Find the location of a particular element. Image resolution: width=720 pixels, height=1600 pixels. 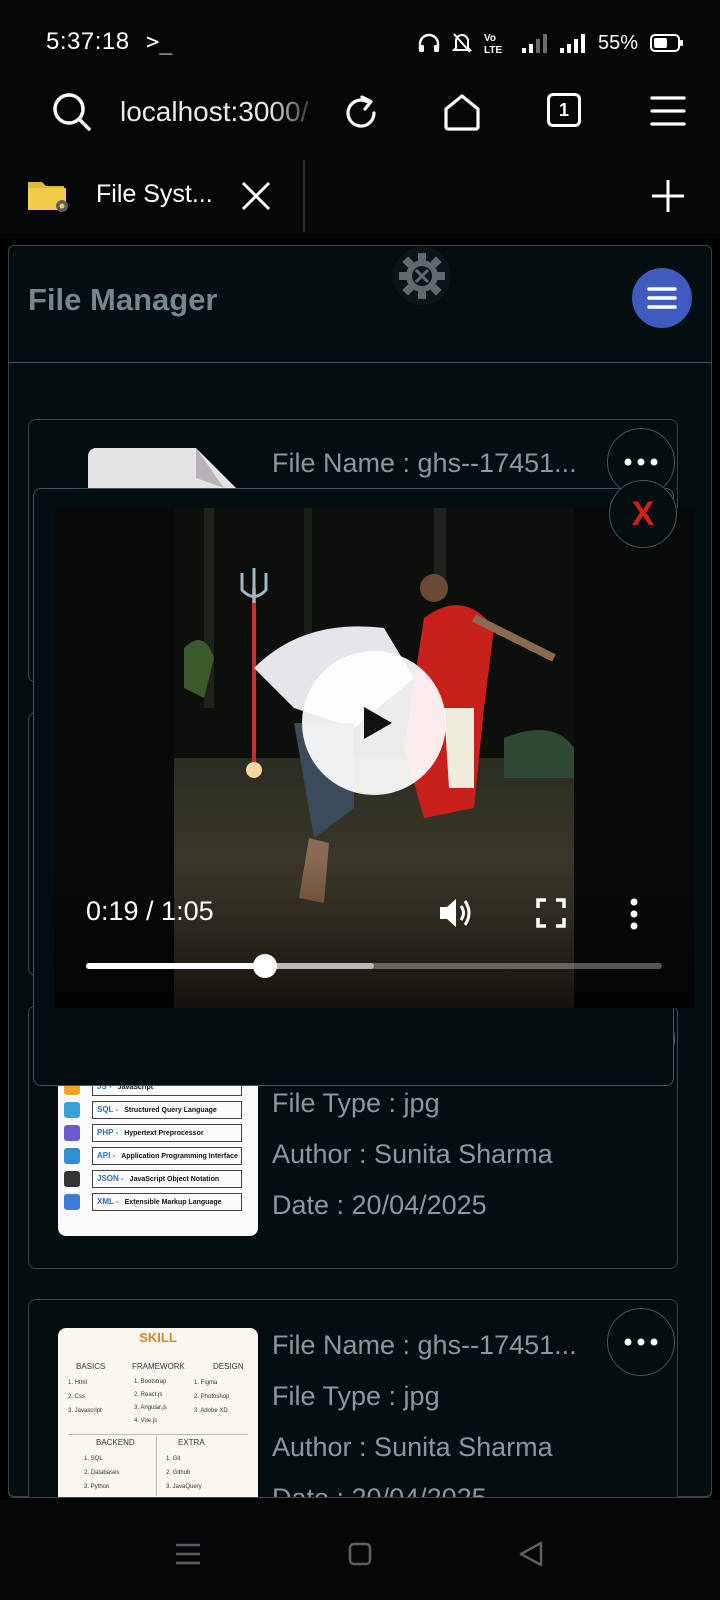

hamburger-icon is located at coordinates (662, 298).